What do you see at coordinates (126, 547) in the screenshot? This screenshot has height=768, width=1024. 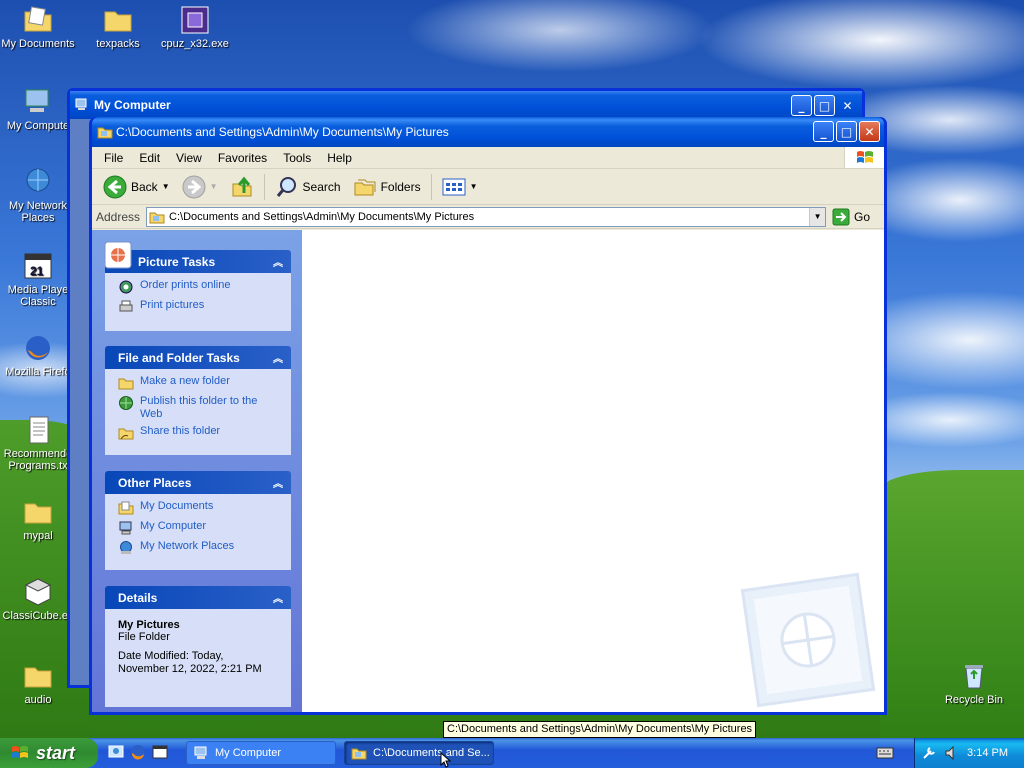 I see `network-icon` at bounding box center [126, 547].